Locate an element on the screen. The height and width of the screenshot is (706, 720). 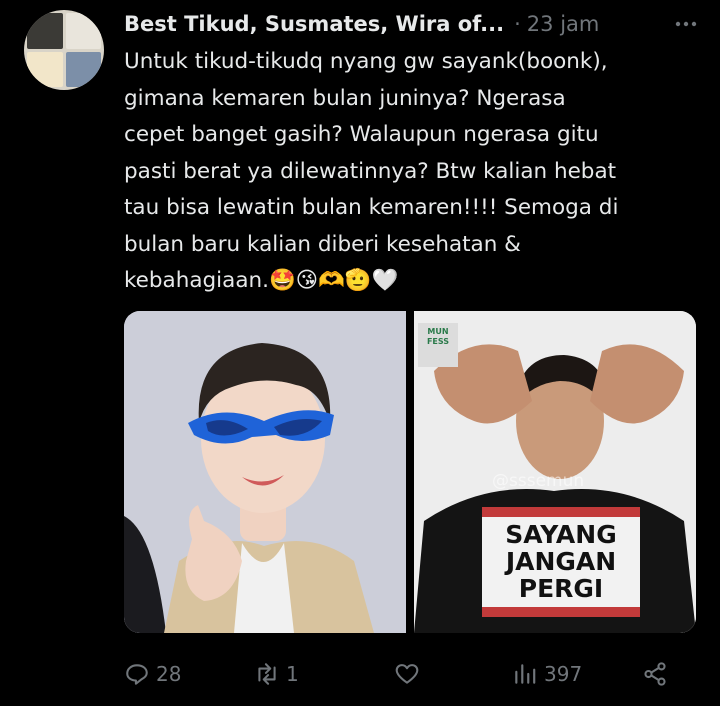
reply-count: 28 is located at coordinates (169, 674).